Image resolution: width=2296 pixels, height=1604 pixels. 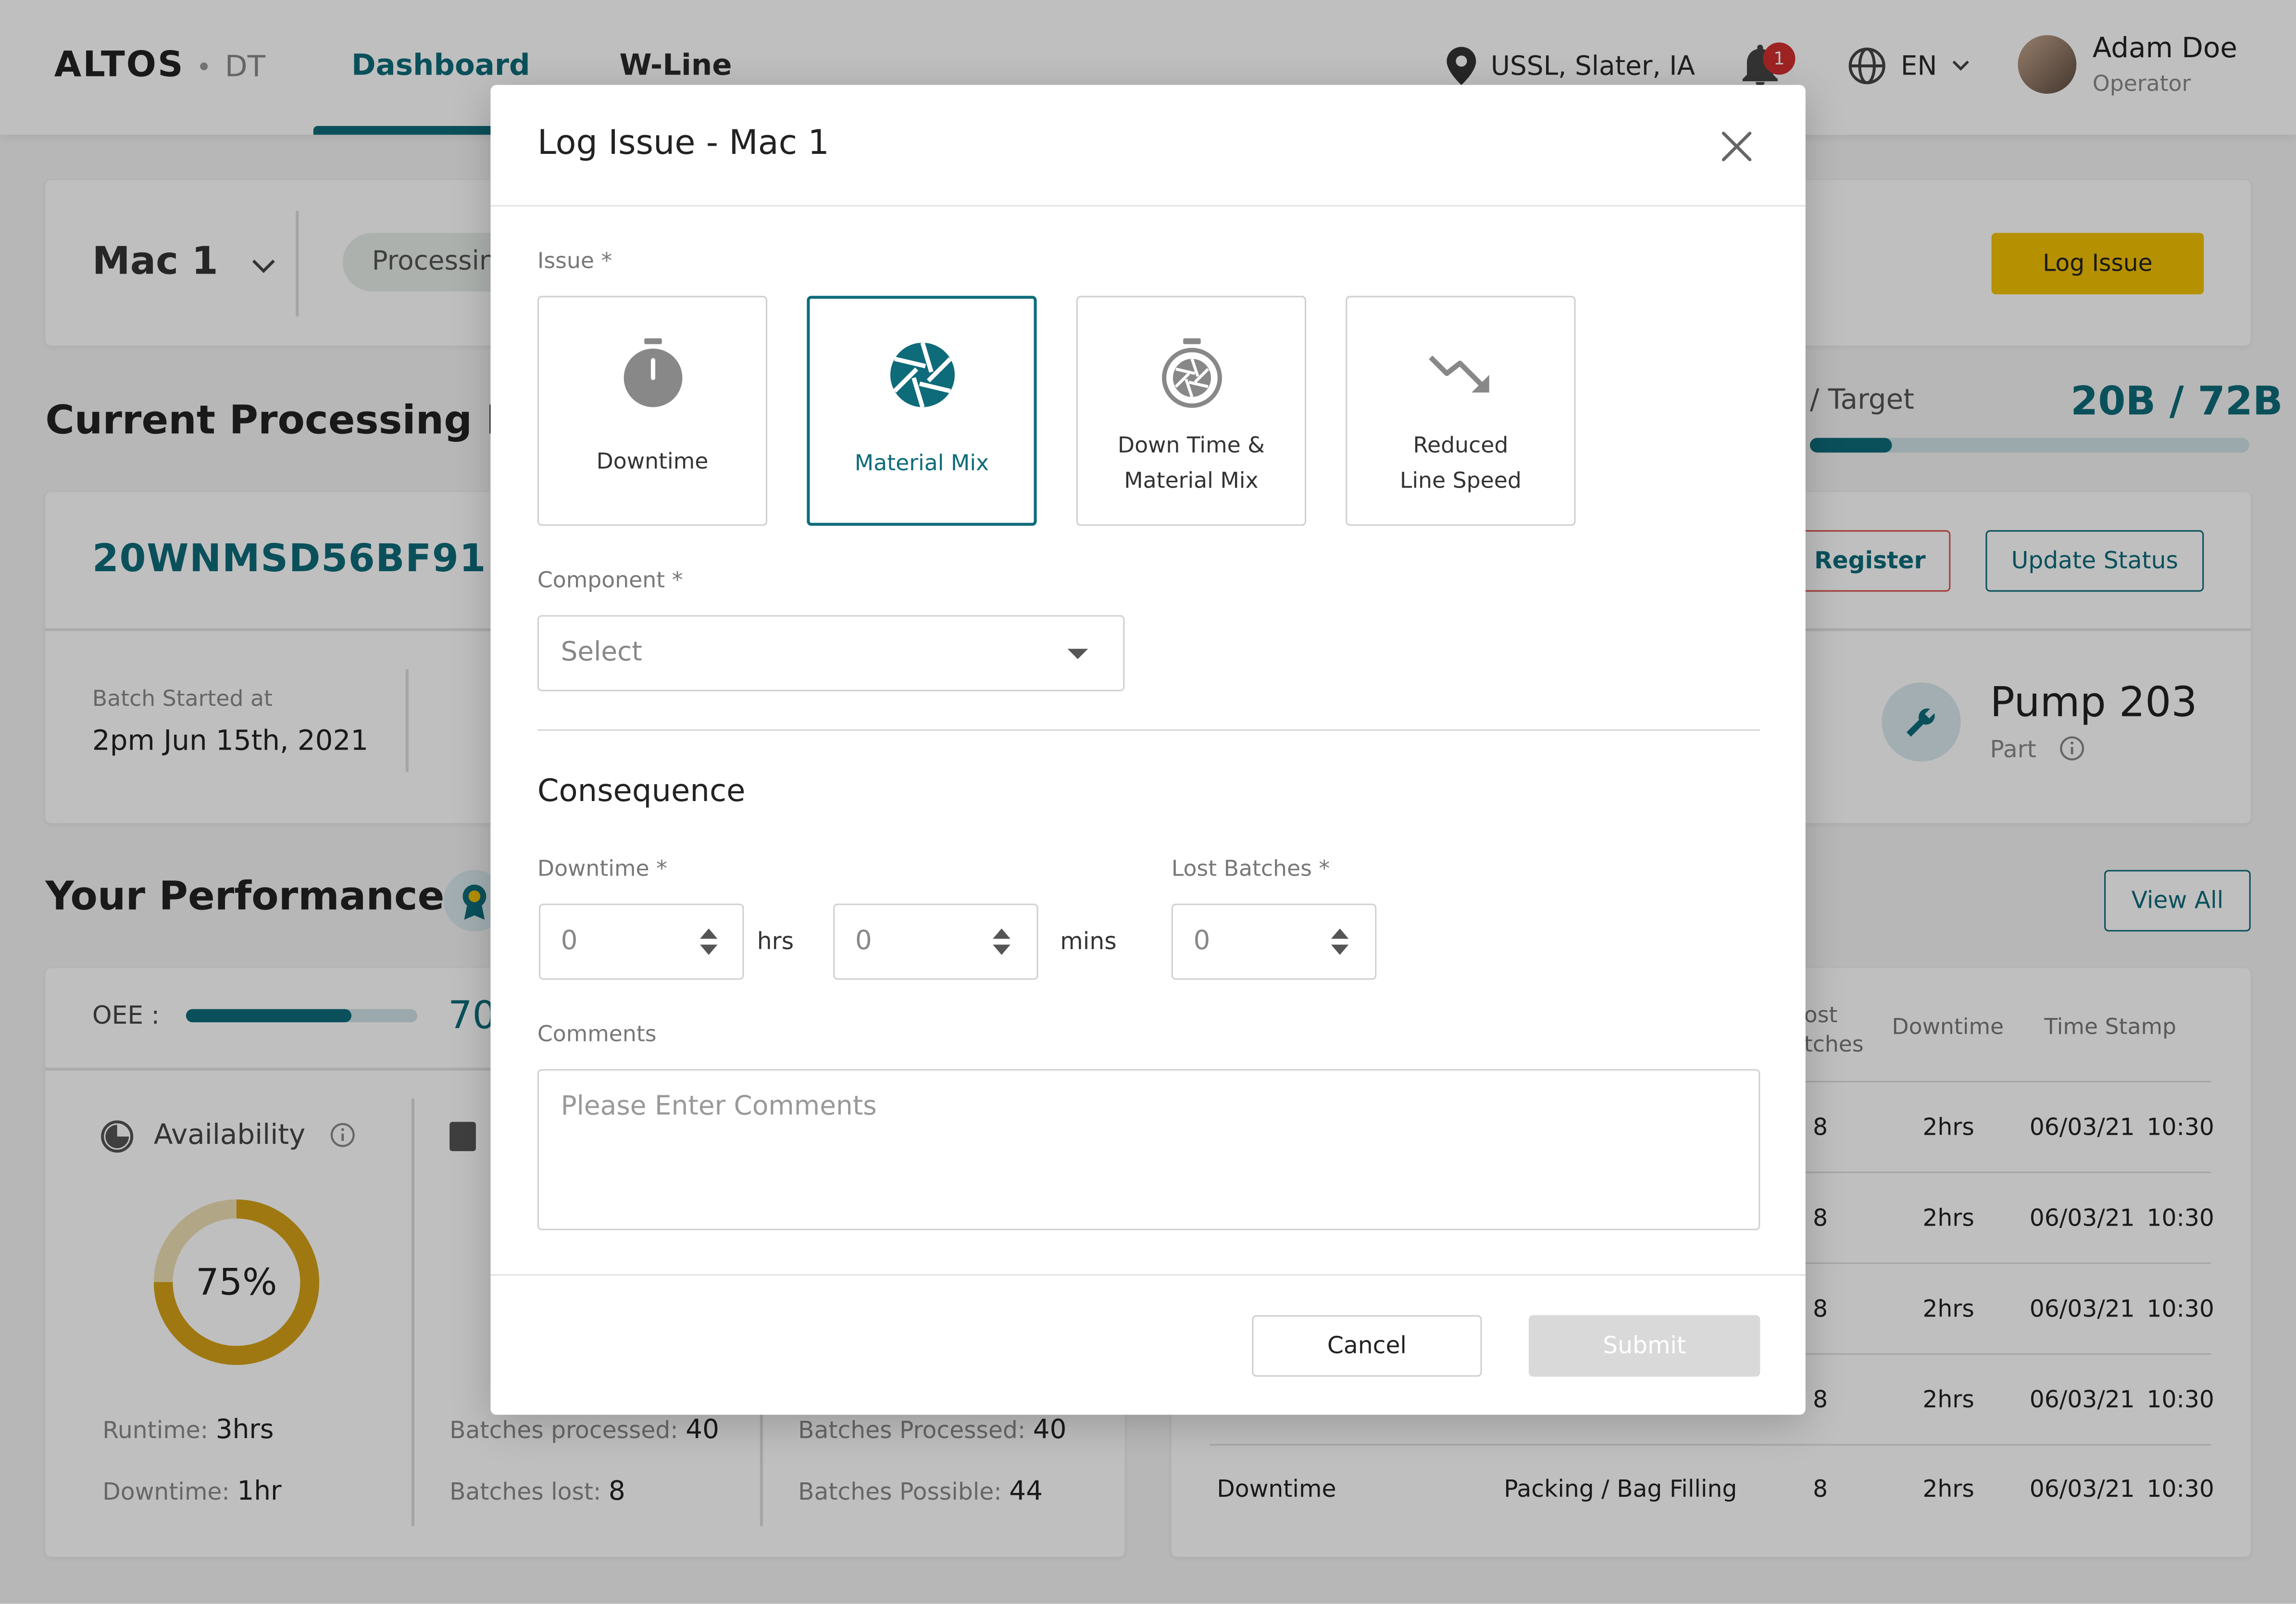 I want to click on caret-down-icon, so click(x=1077, y=654).